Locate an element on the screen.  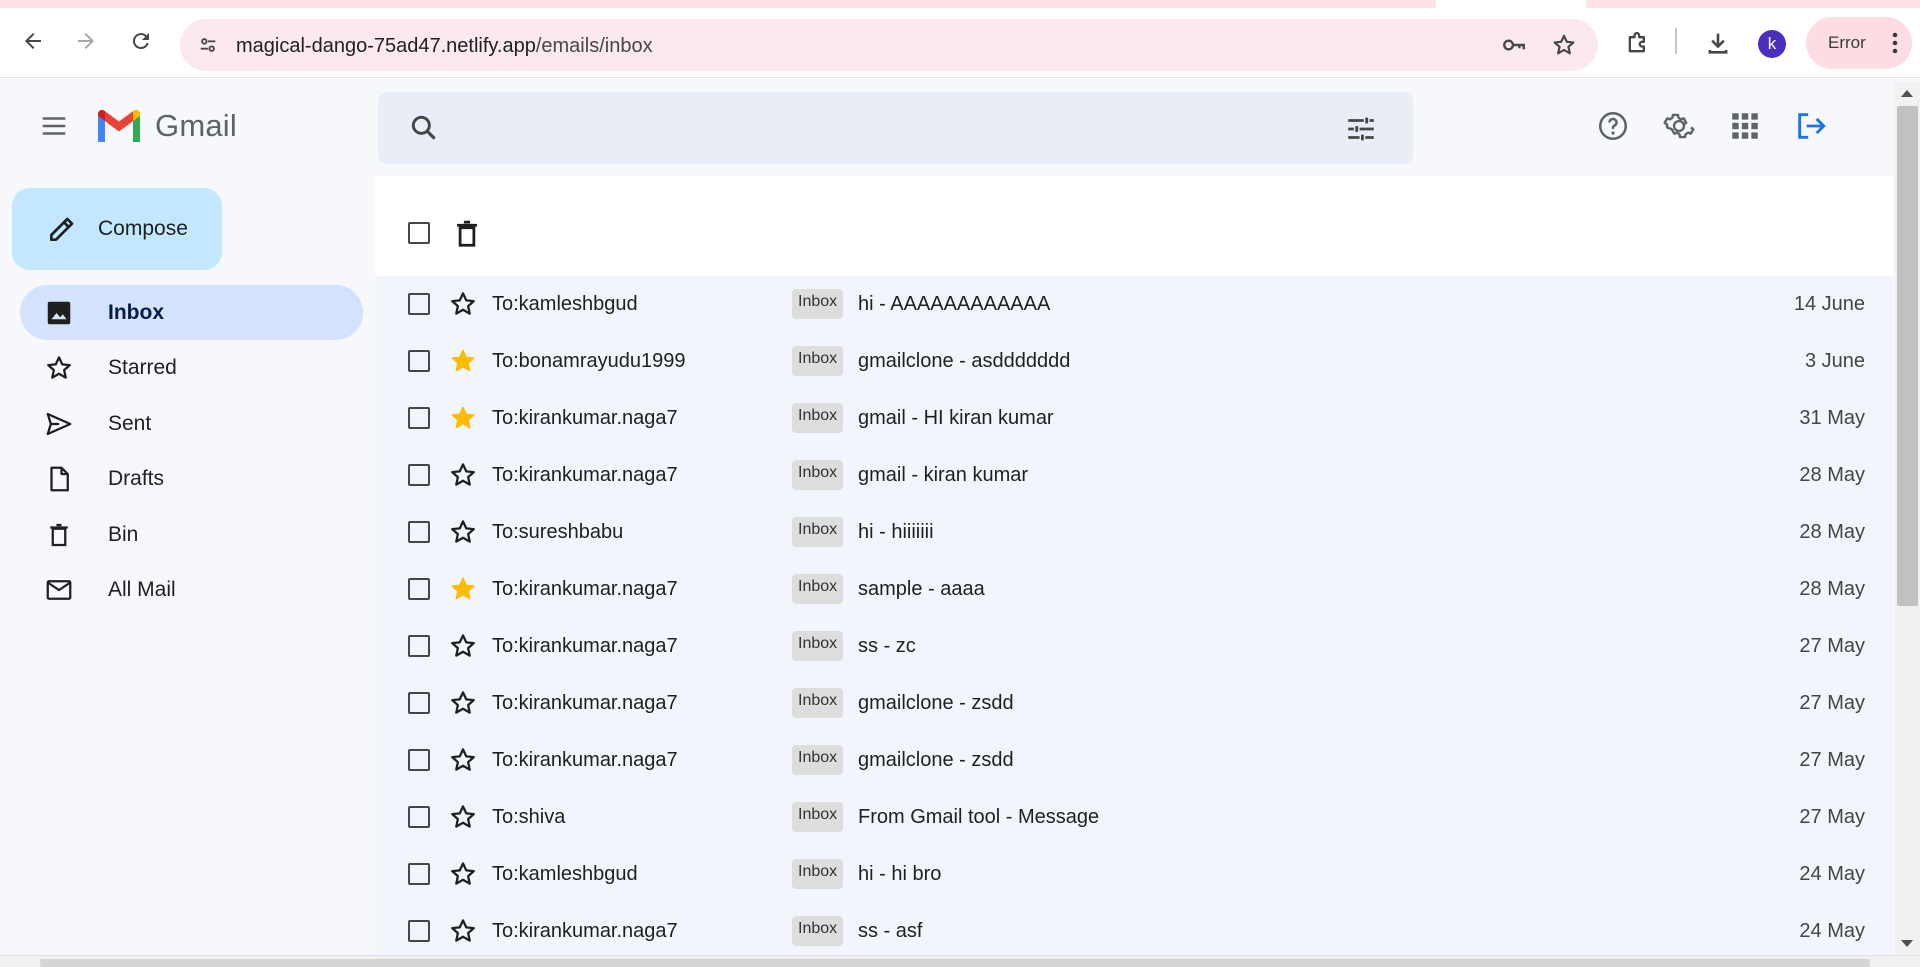
reload-button is located at coordinates (141, 41).